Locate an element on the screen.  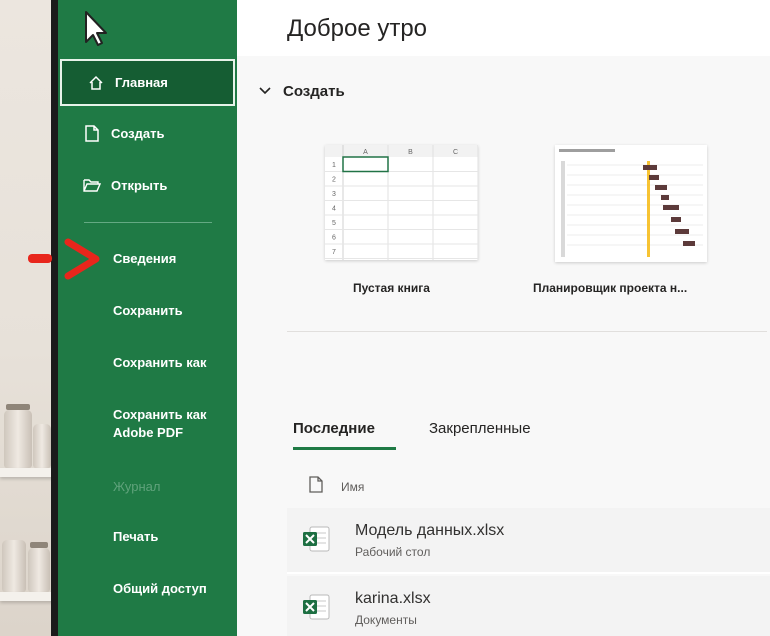
sidebar-item-history: Журнал is located at coordinates (147, 486).